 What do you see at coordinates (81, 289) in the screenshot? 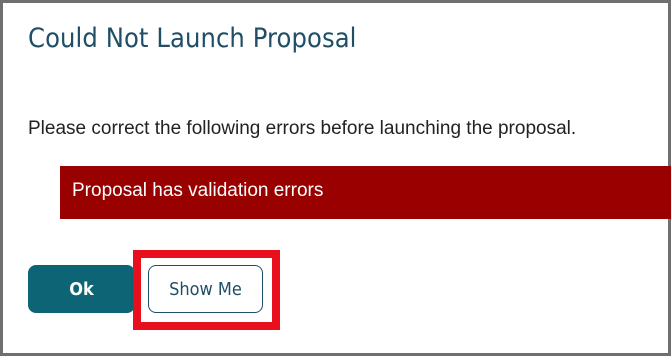
I see `ok-button: Ok` at bounding box center [81, 289].